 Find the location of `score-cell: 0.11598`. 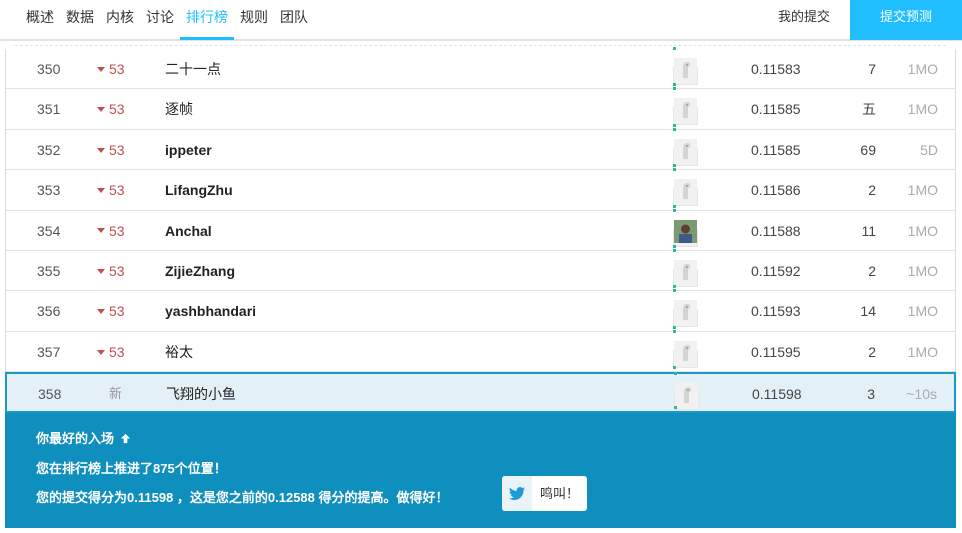

score-cell: 0.11598 is located at coordinates (777, 394).